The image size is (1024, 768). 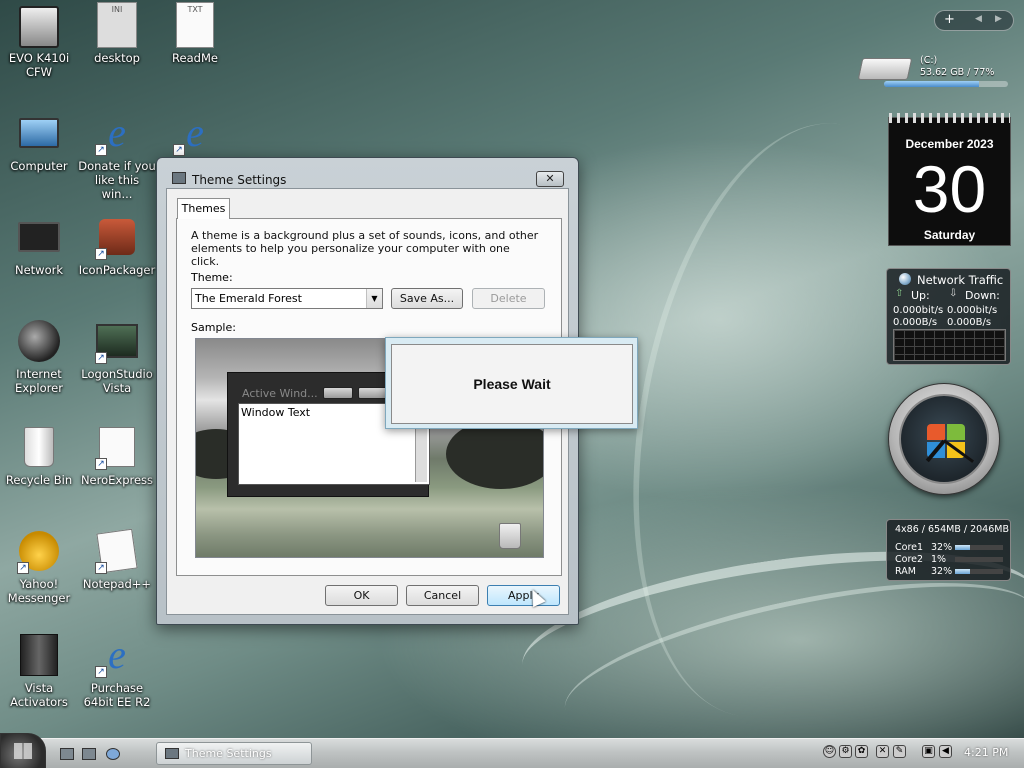 What do you see at coordinates (179, 178) in the screenshot?
I see `window-icon` at bounding box center [179, 178].